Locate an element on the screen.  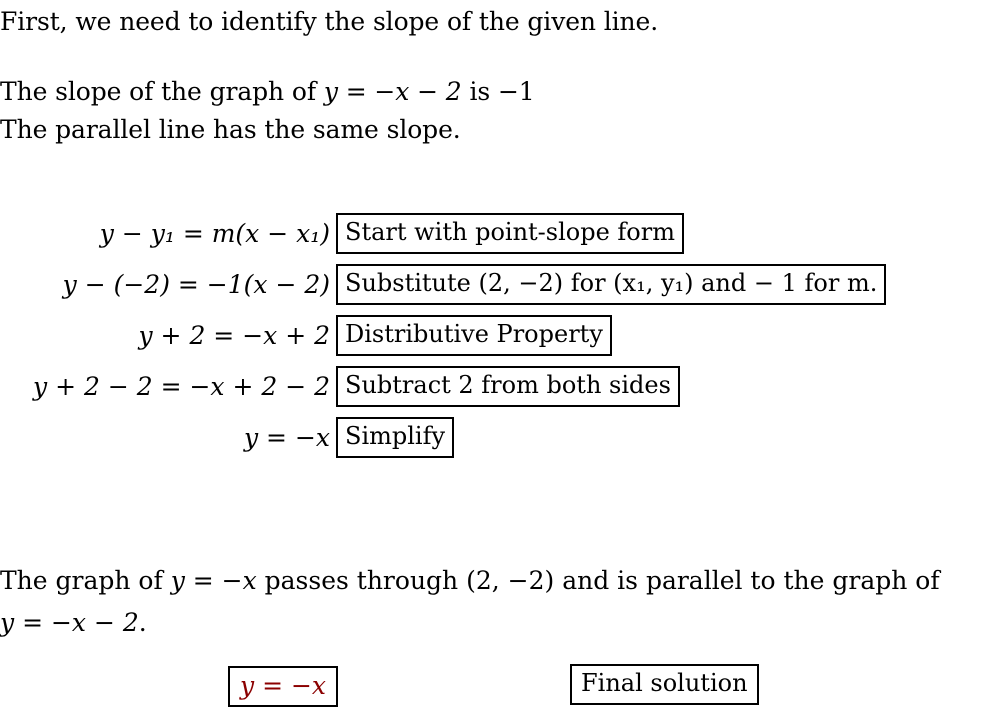
conclusion-text-c: and is parallel to the graph of is located at coordinates (747, 580).